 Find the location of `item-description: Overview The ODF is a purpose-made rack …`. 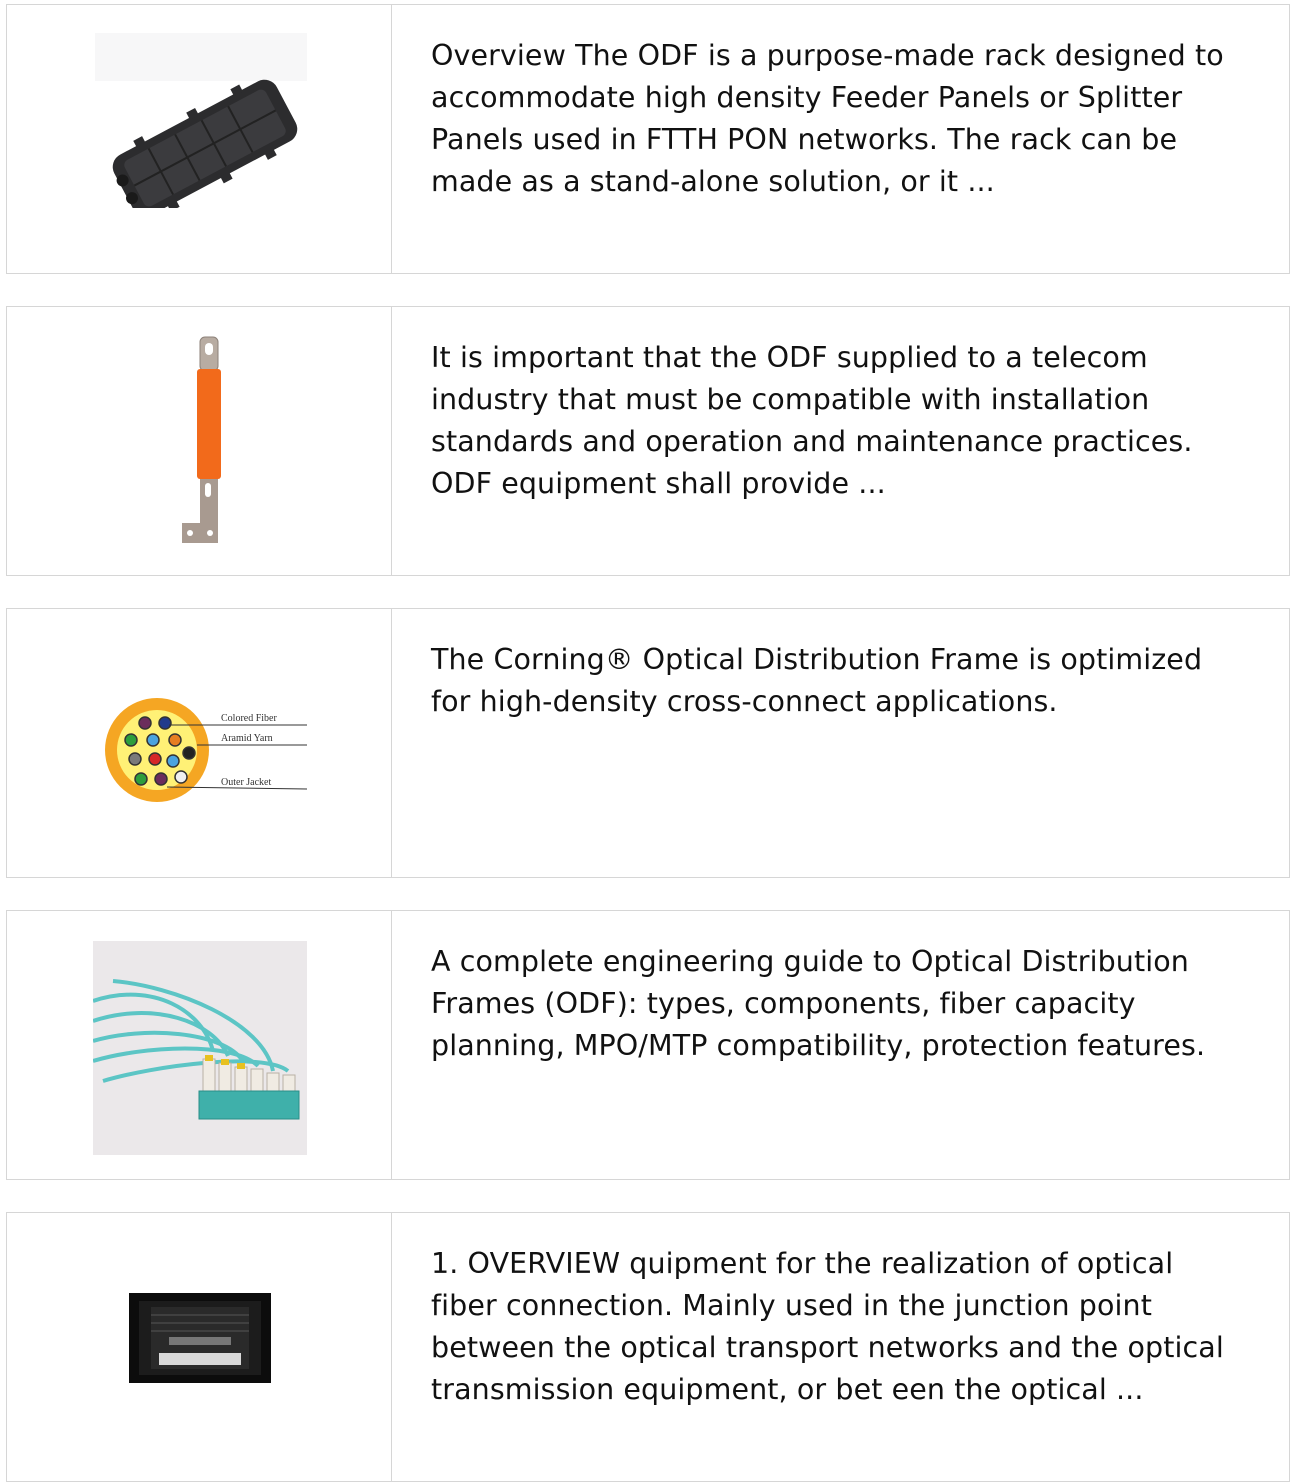

item-description: Overview The ODF is a purpose-made rack … is located at coordinates (836, 119).